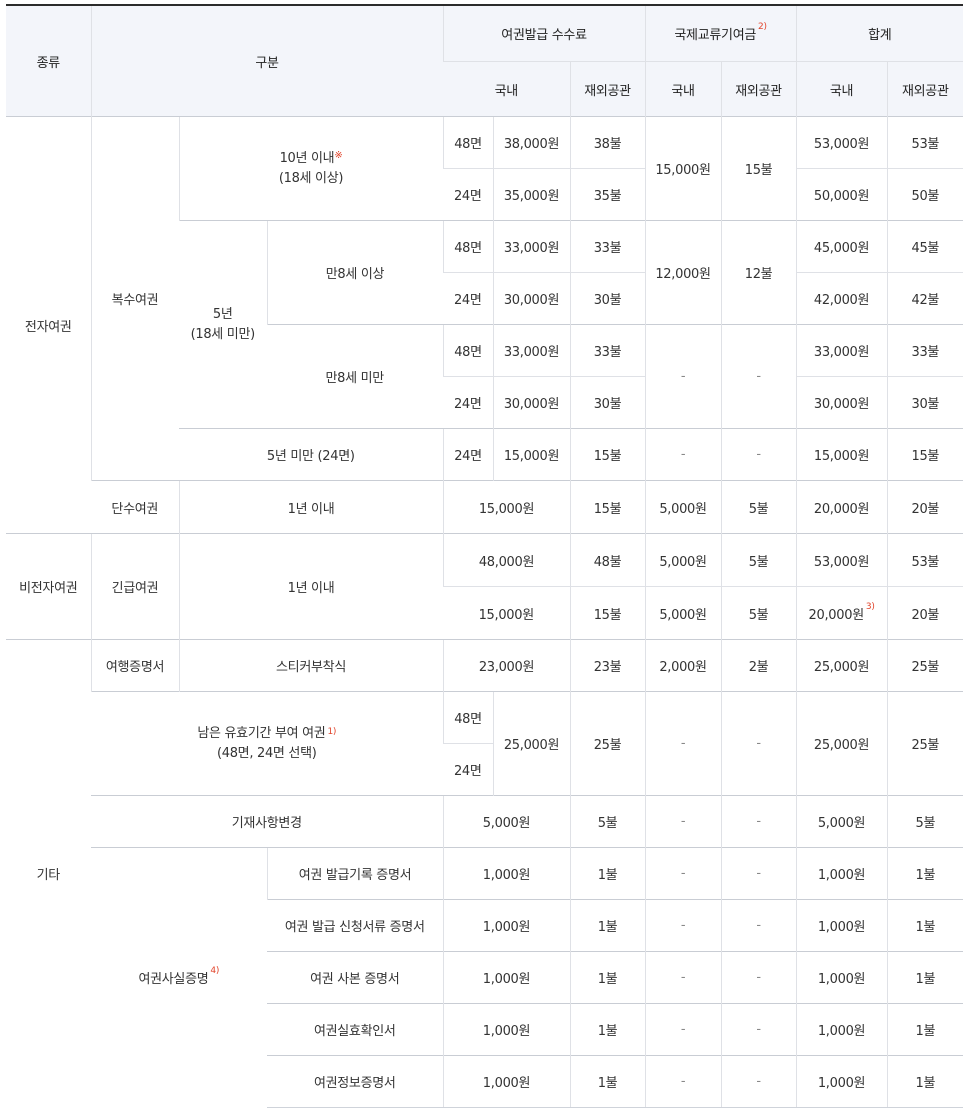  What do you see at coordinates (332, 731) in the screenshot?
I see `footnote-1: 1)` at bounding box center [332, 731].